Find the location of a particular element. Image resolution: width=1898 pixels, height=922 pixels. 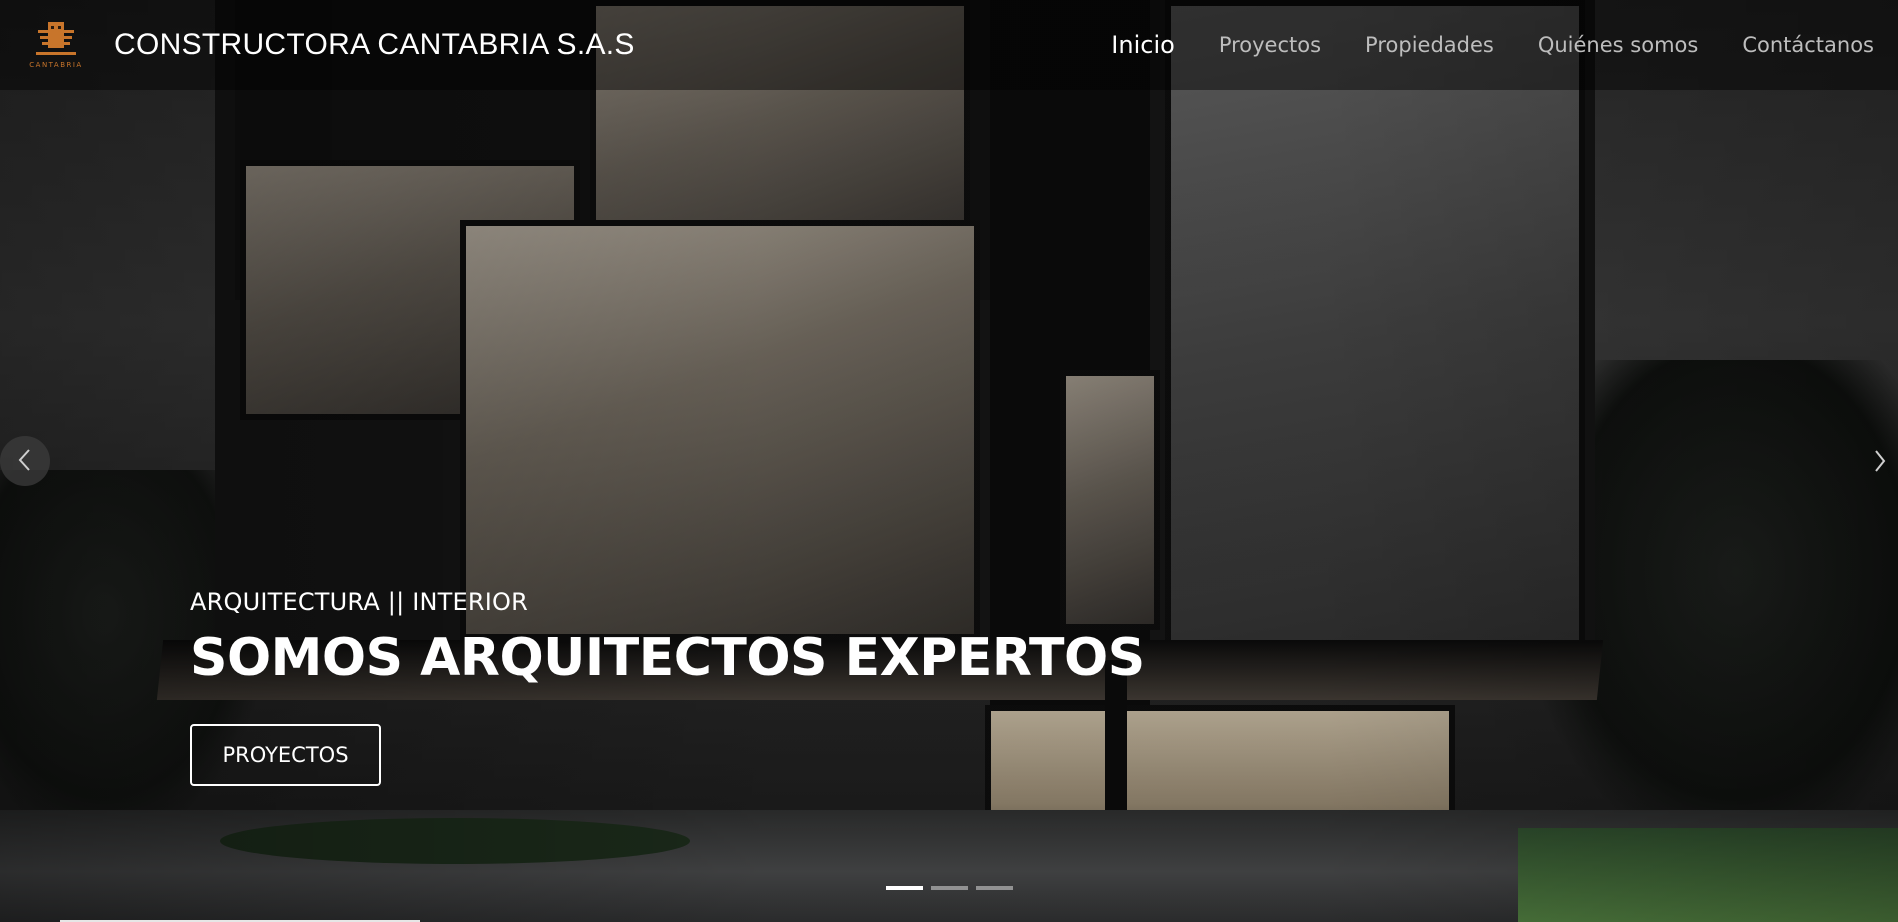

hero-subtitle: ARQUITECTURA || INTERIOR is located at coordinates (359, 602).